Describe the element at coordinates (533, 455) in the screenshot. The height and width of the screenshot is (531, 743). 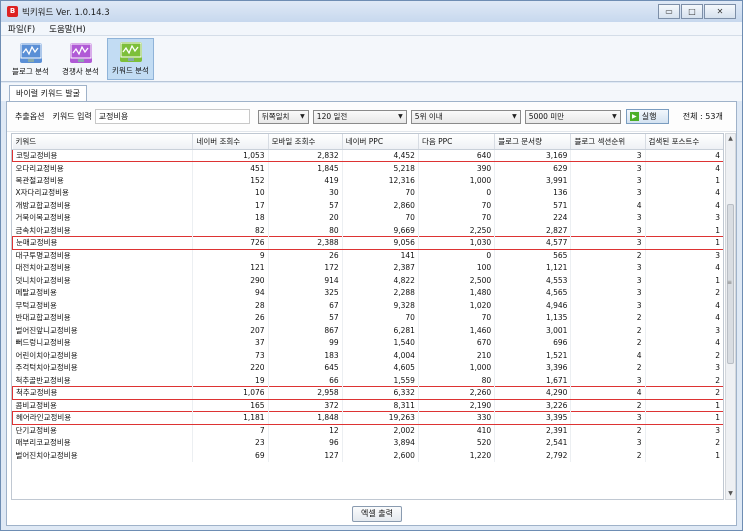
I see `table-cell: 2,792` at that location.